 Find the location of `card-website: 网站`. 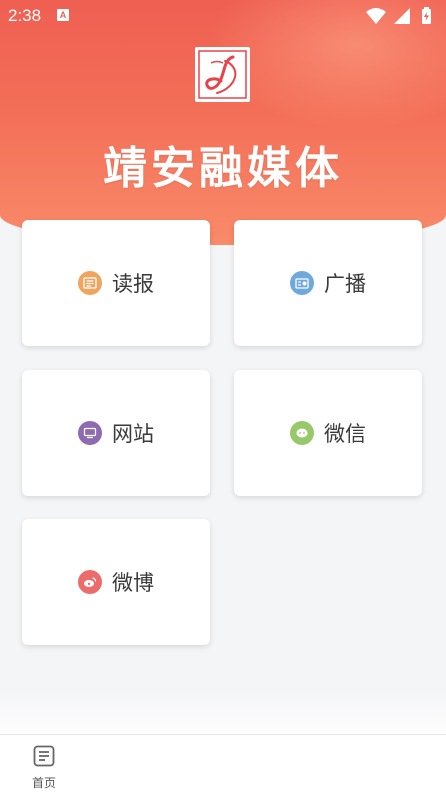

card-website: 网站 is located at coordinates (116, 433).